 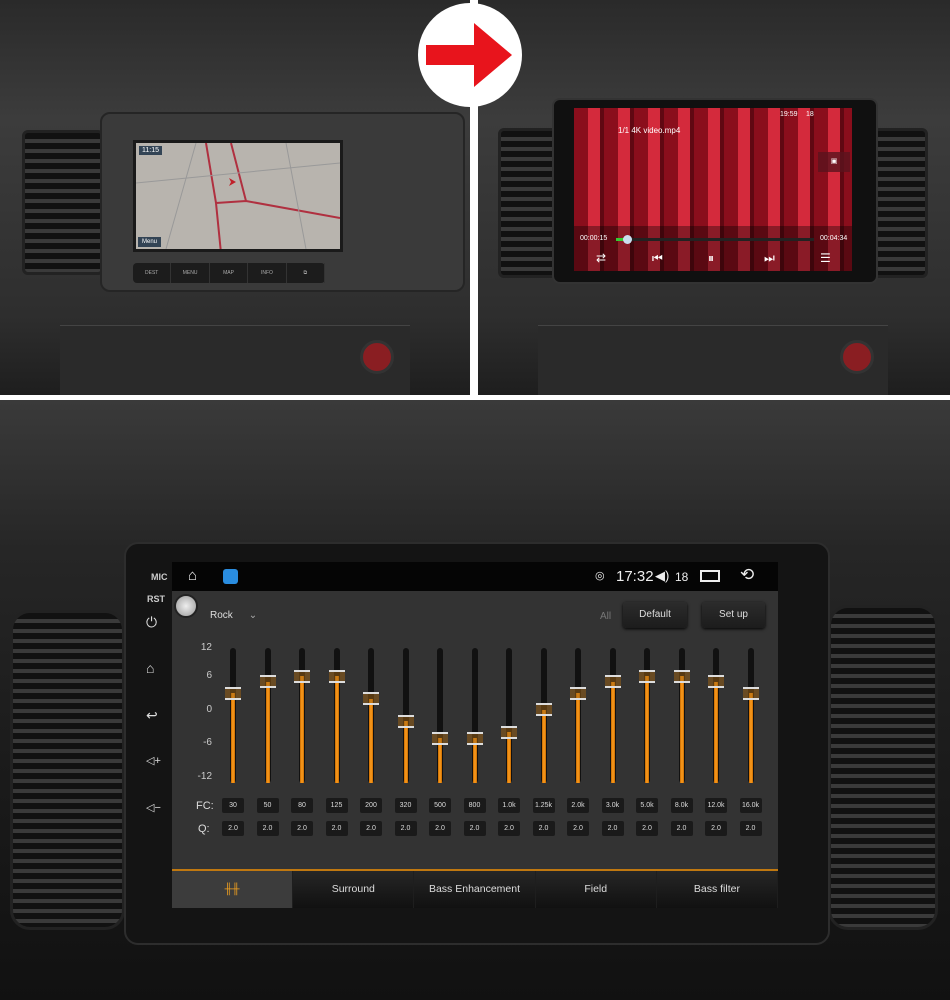 What do you see at coordinates (302, 805) in the screenshot?
I see `fc-value: 80` at bounding box center [302, 805].